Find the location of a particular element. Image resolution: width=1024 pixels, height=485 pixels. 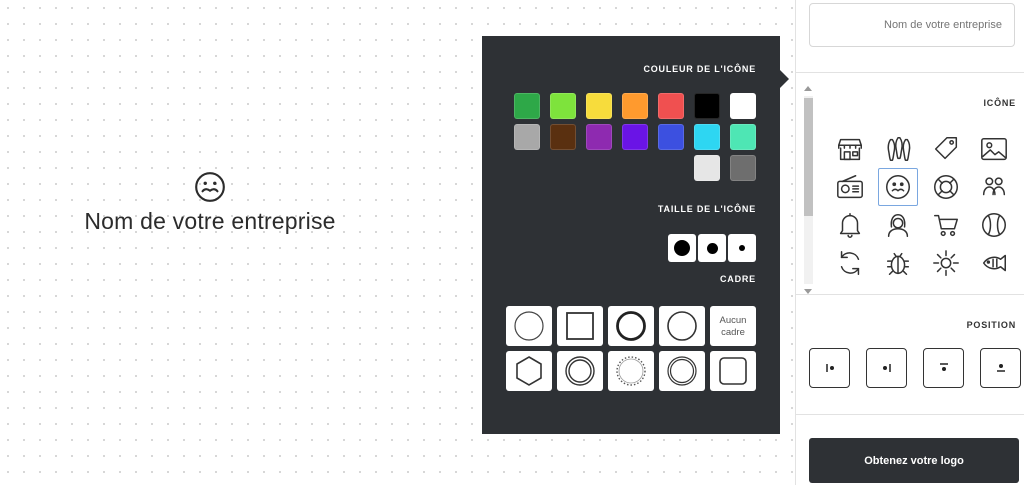

icon-color-title: COULEUR DE L'ICÔNE is located at coordinates (699, 69).